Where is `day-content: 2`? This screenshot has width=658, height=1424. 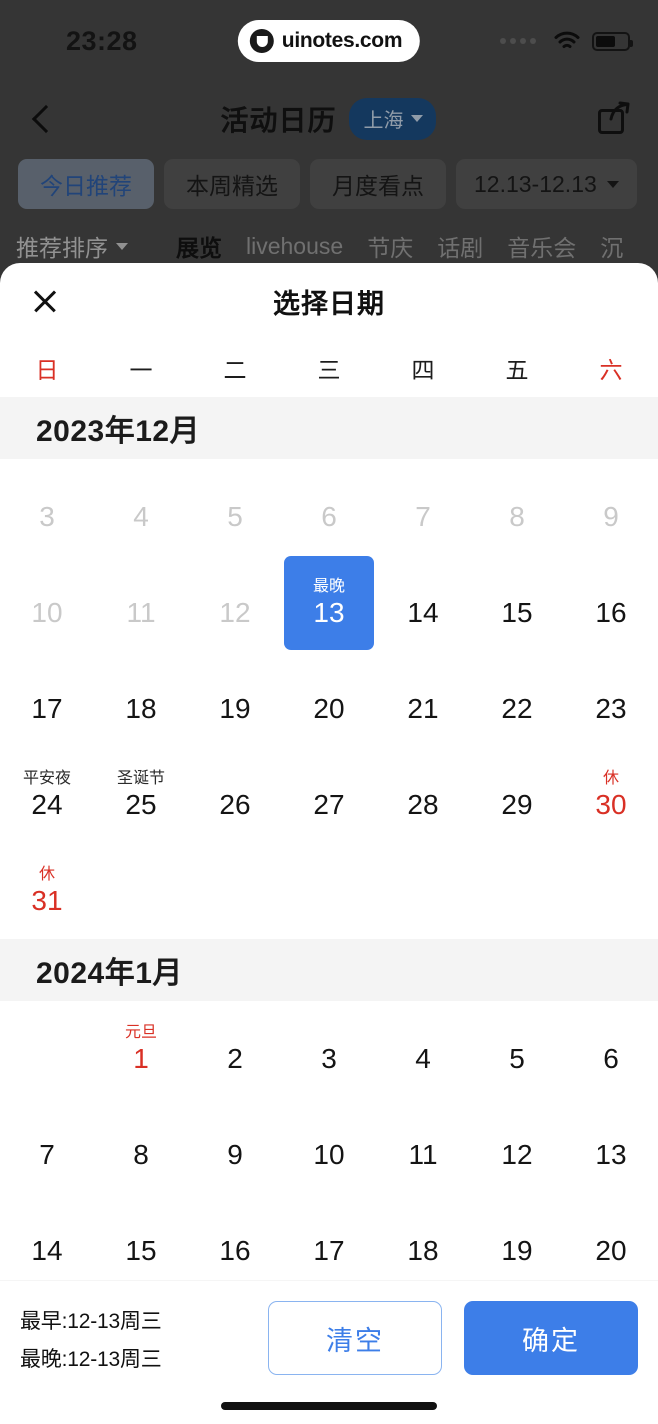 day-content: 2 is located at coordinates (235, 1049).